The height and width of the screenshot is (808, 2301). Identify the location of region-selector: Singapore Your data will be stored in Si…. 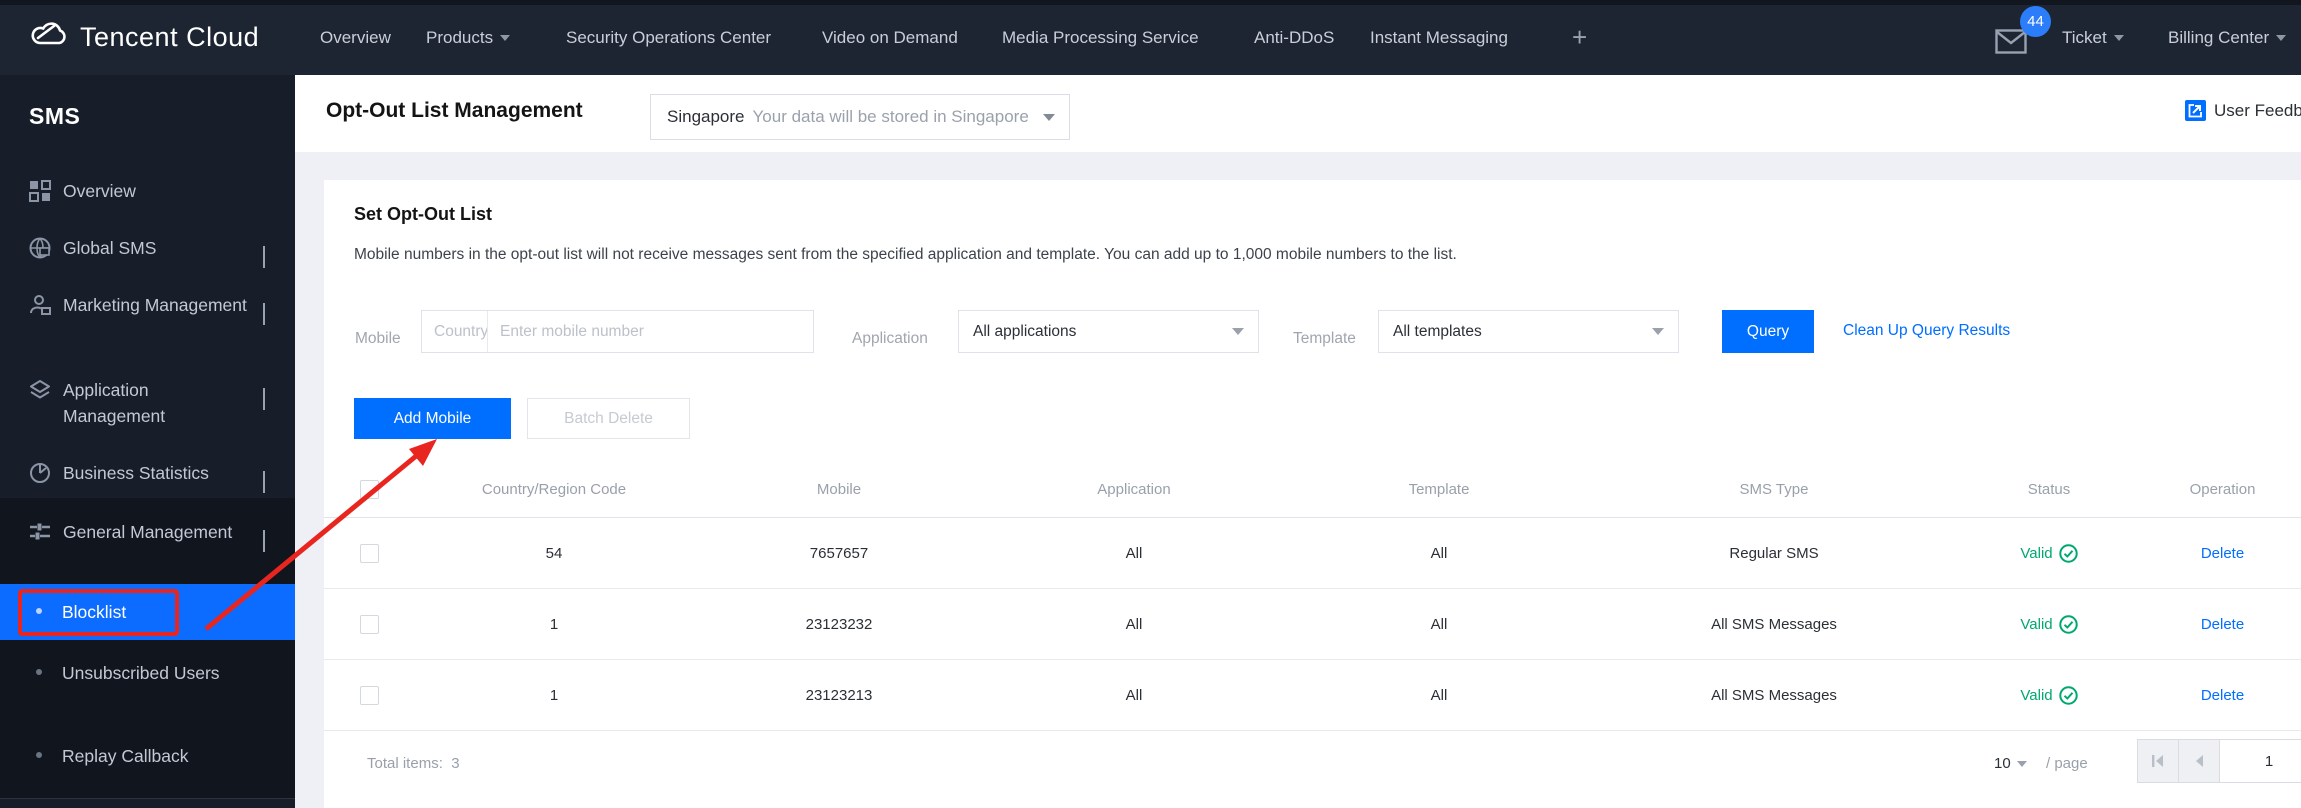
(860, 117).